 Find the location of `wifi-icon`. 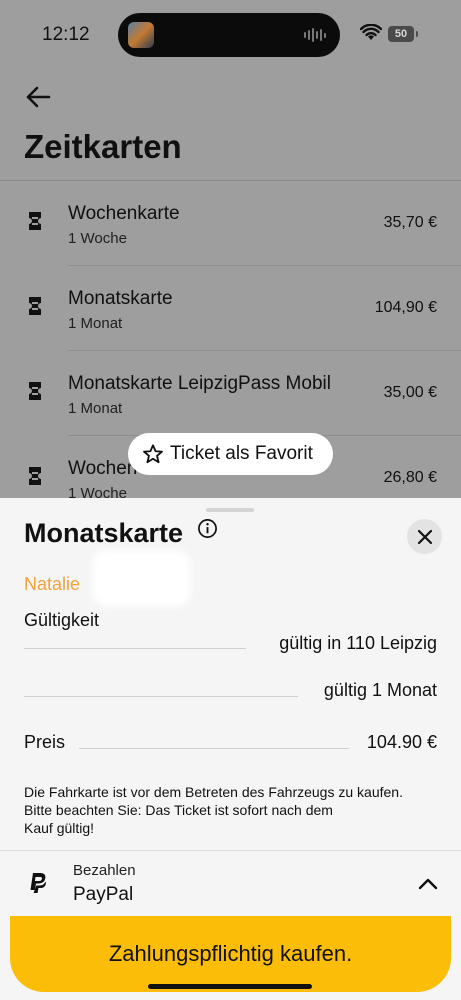

wifi-icon is located at coordinates (371, 32).